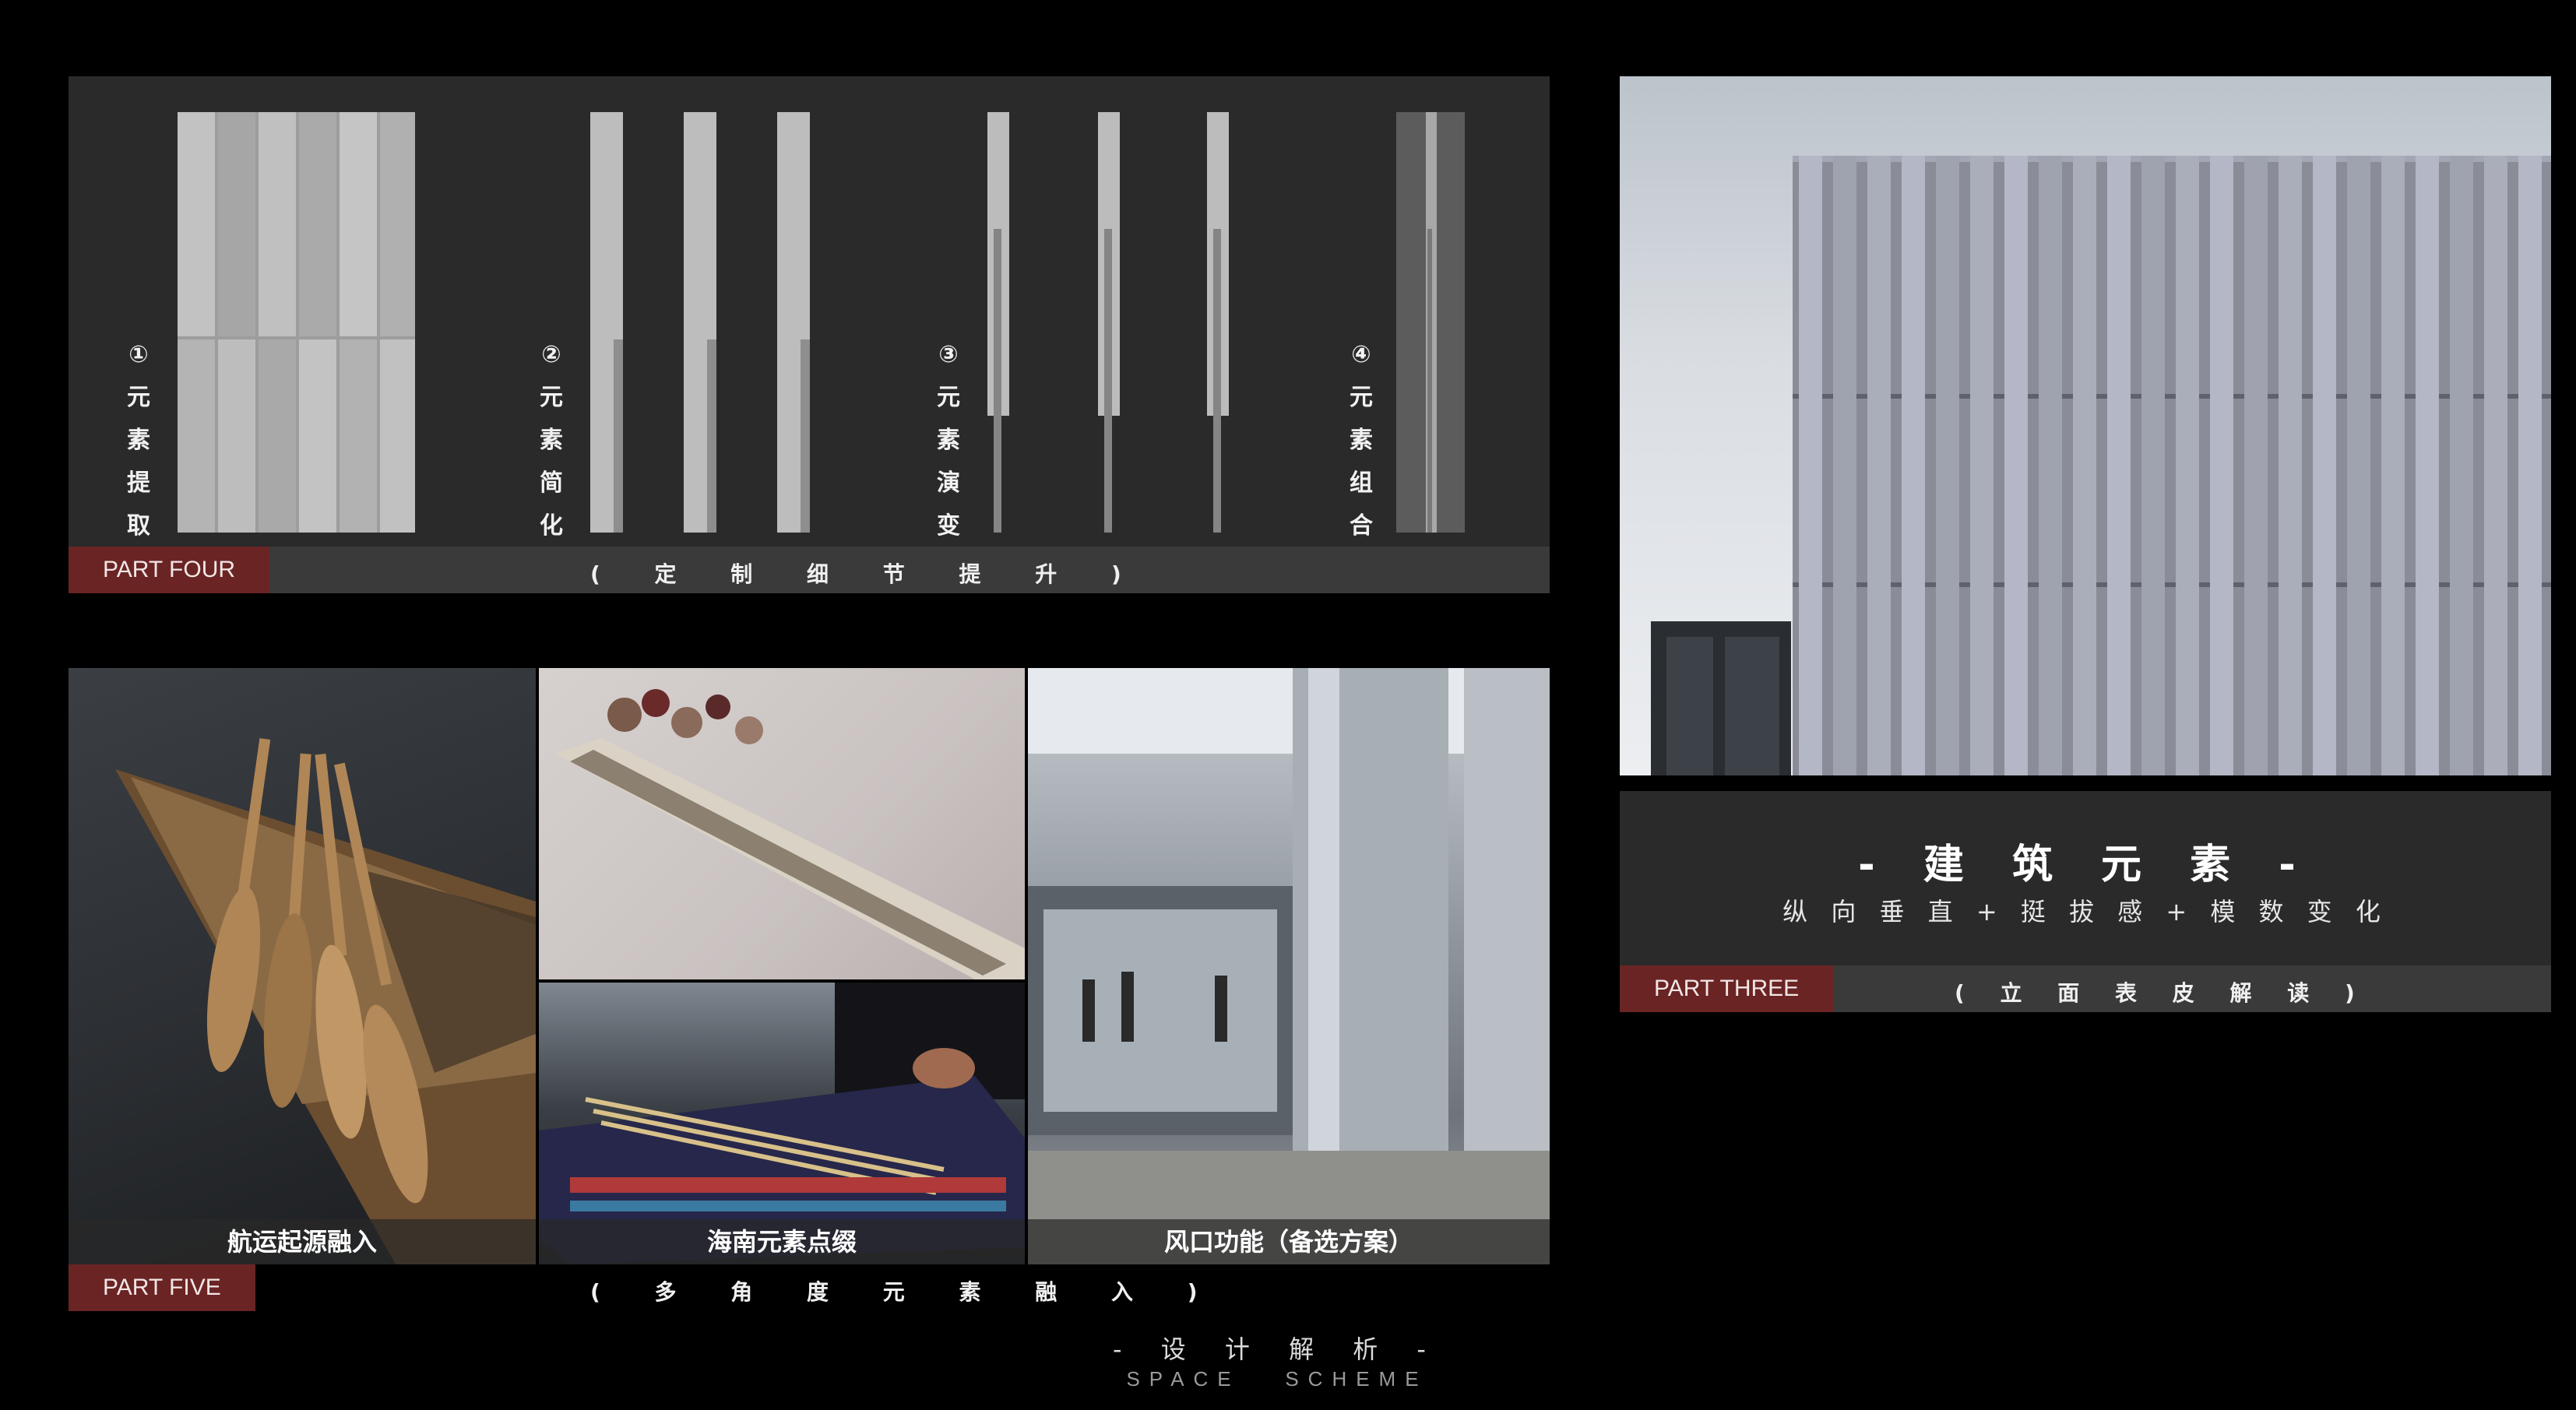 This screenshot has height=1410, width=2576. I want to click on canoe-illustration, so click(325, 1001).